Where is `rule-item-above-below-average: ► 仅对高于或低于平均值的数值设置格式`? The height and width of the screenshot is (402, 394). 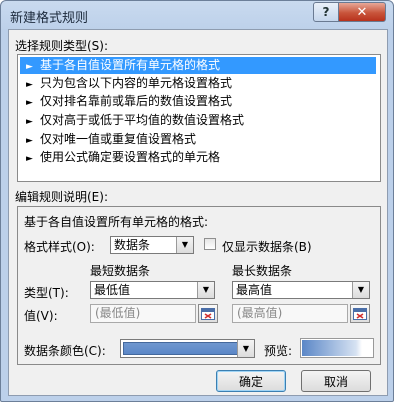
rule-item-above-below-average: ► 仅对高于或低于平均值的数值设置格式 is located at coordinates (198, 120).